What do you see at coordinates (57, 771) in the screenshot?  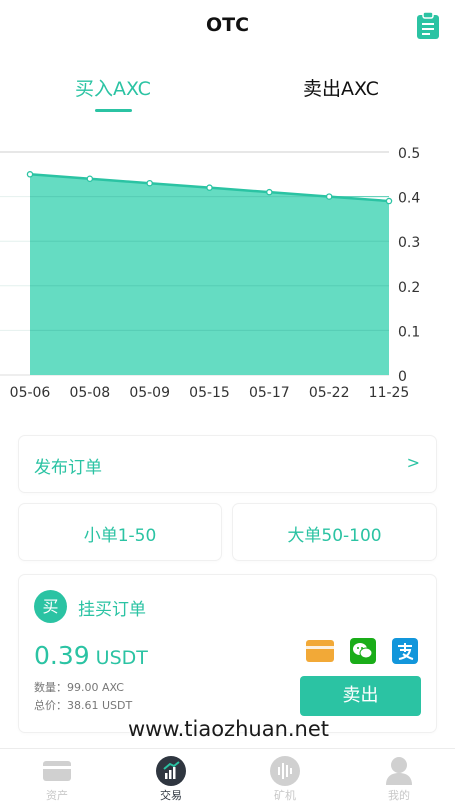 I see `wallet-icon` at bounding box center [57, 771].